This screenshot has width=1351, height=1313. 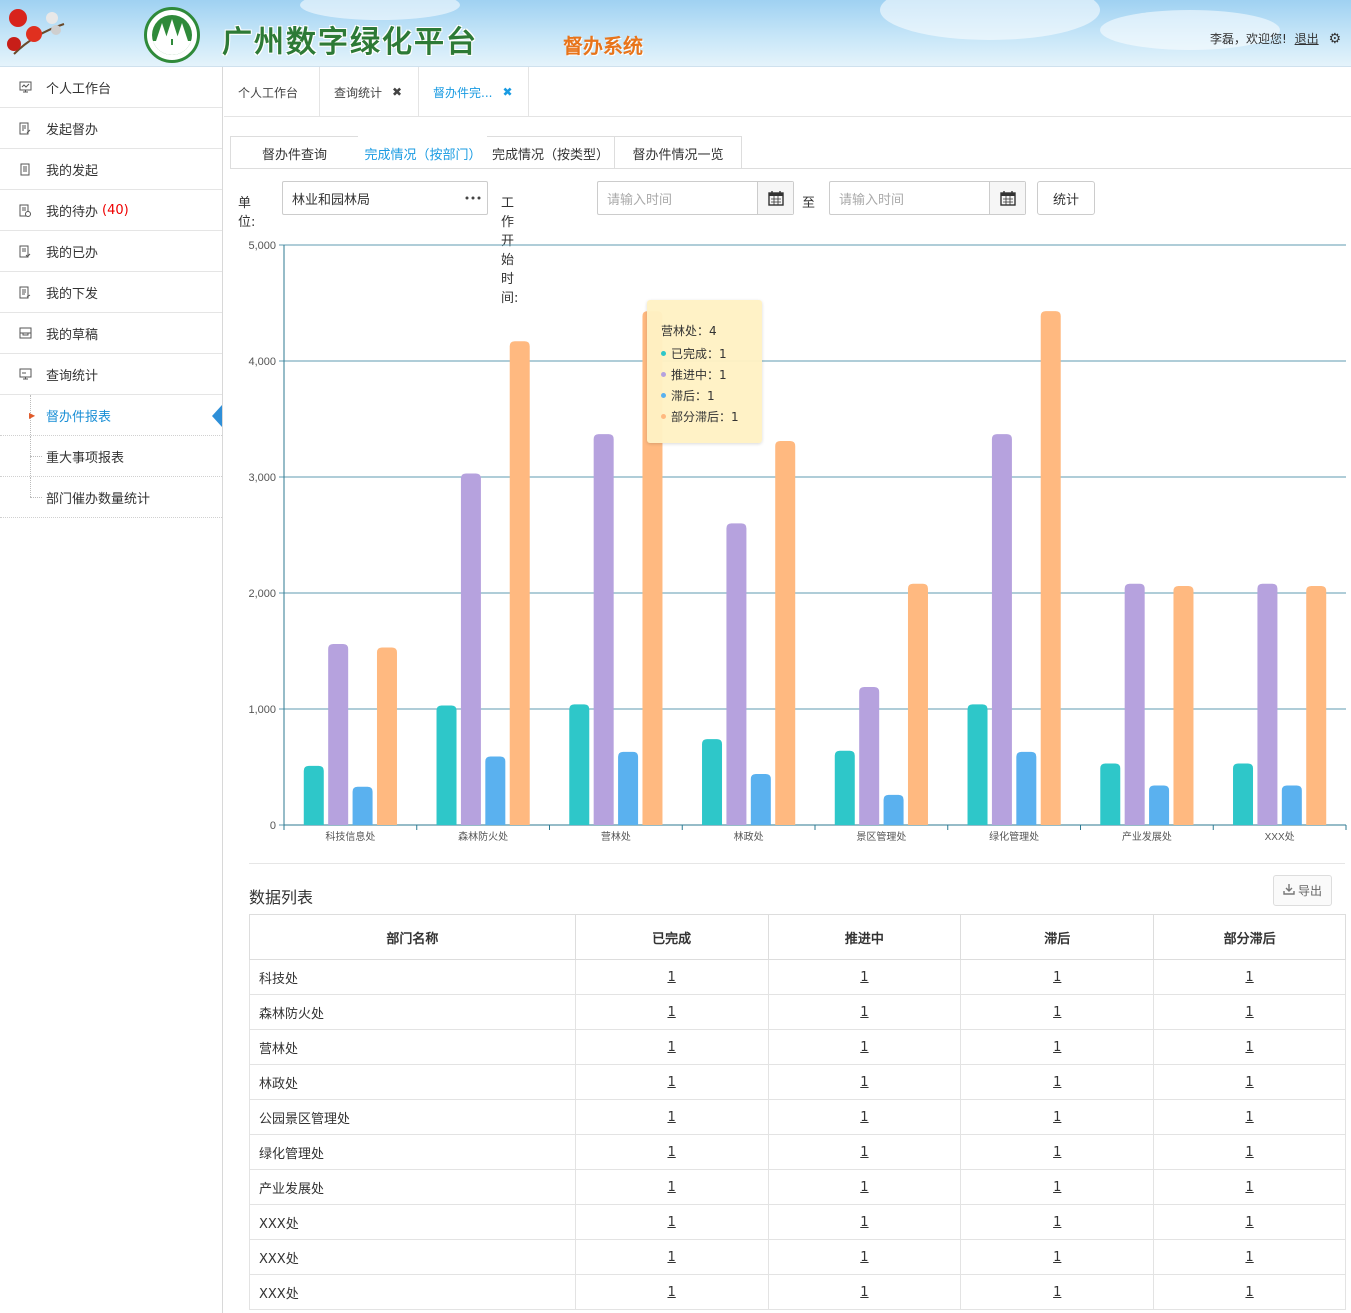 What do you see at coordinates (111, 87) in the screenshot?
I see `sidebar-item-workbench: 个人工作台` at bounding box center [111, 87].